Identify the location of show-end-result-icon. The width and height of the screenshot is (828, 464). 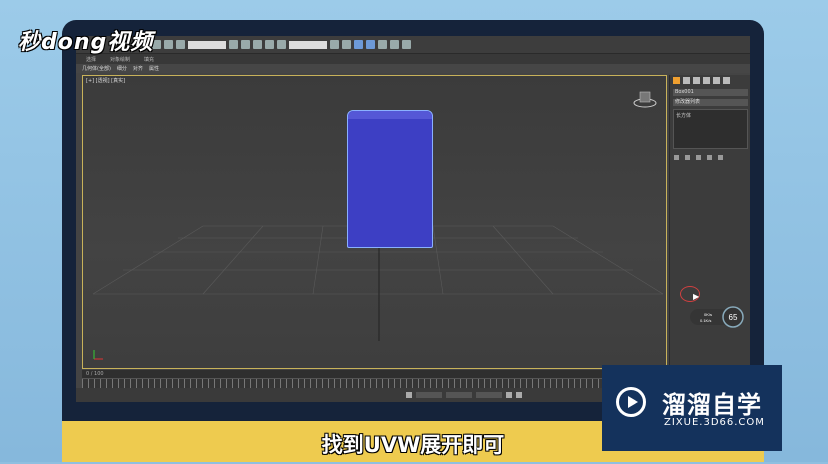
(687, 157).